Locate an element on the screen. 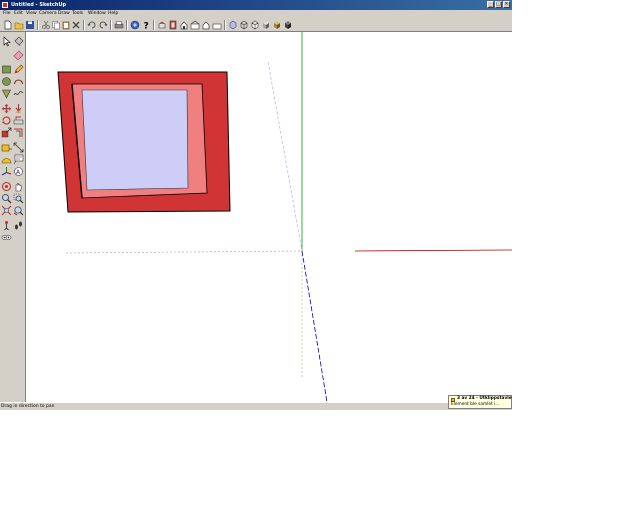 The image size is (640, 512). new-file-icon is located at coordinates (8, 25).